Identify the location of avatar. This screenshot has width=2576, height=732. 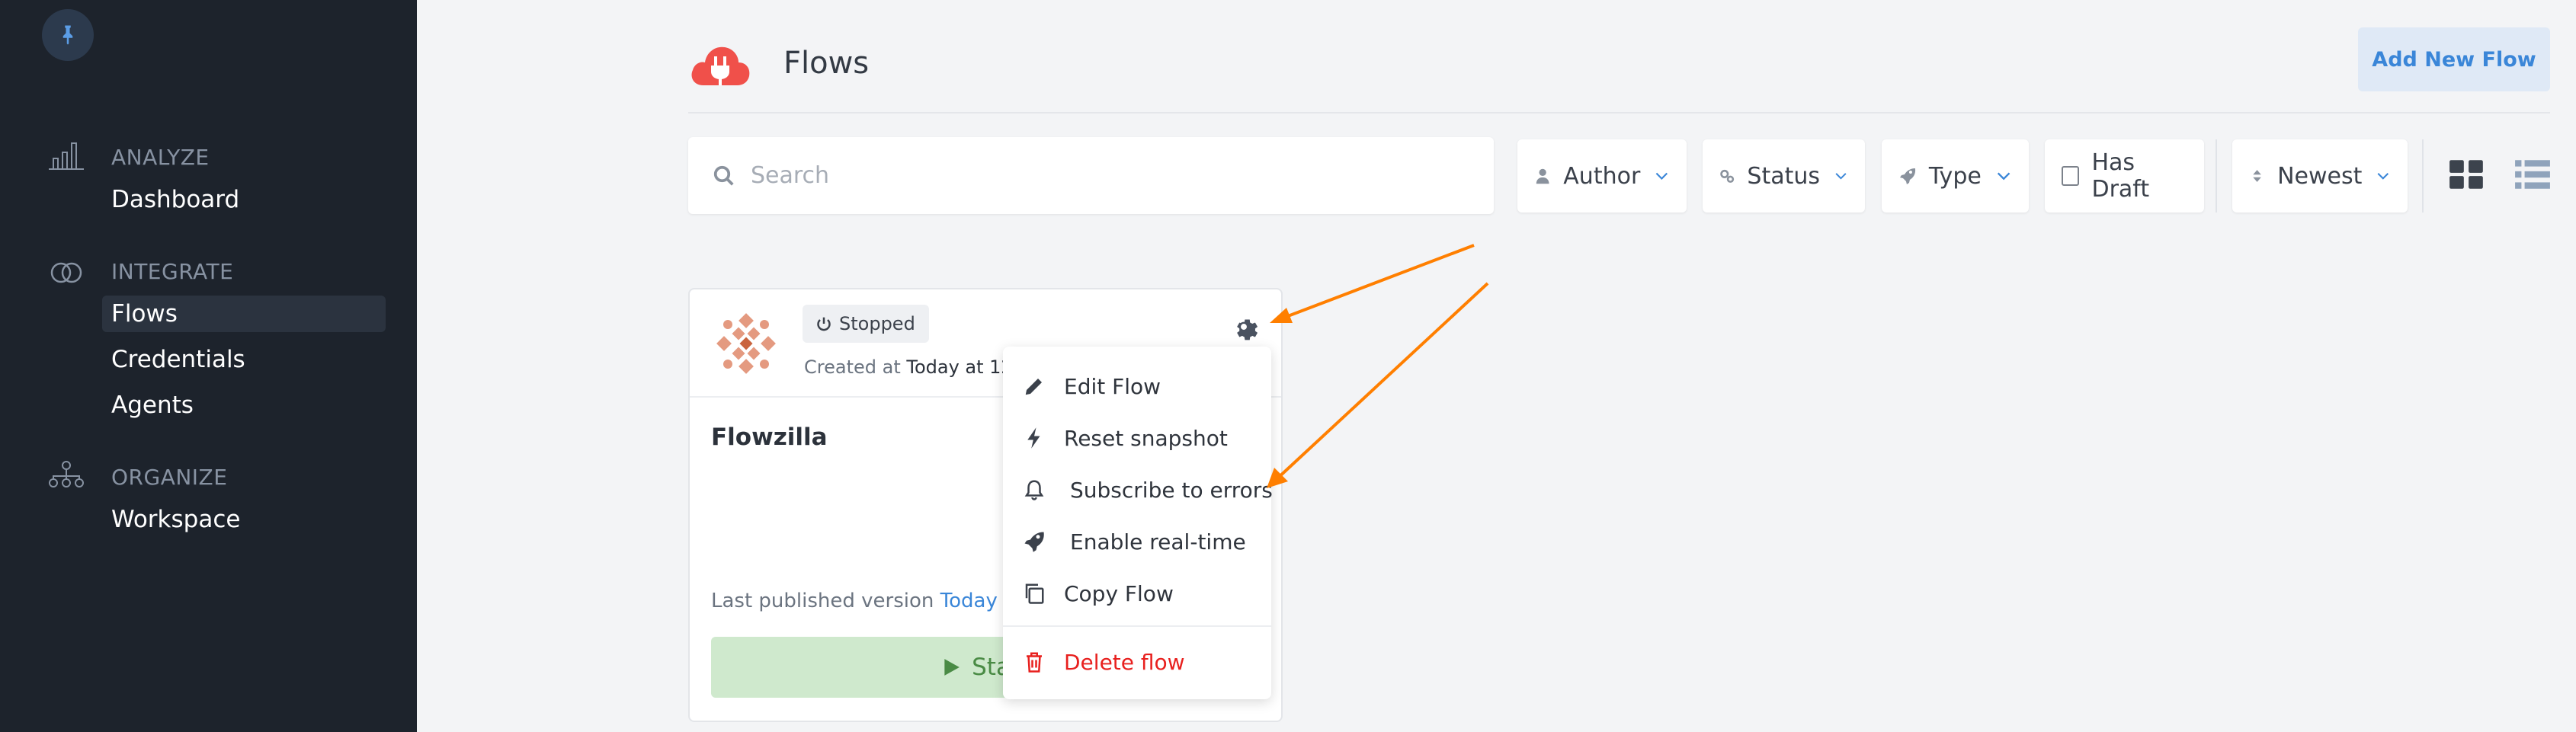
(746, 343).